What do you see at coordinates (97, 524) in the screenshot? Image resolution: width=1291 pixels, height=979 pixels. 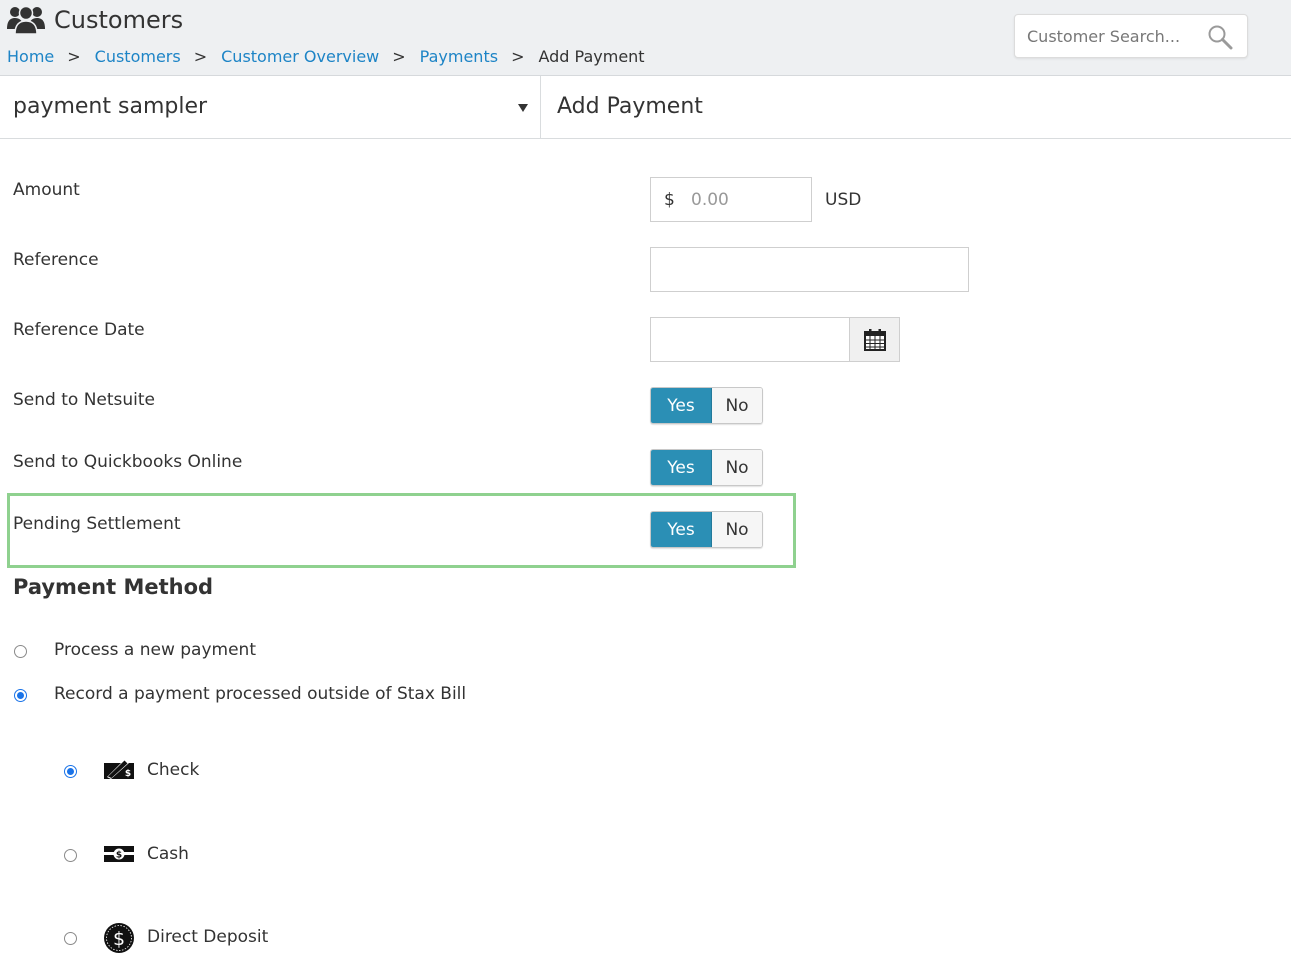 I see `pending-settlement-label: Pending Settlement` at bounding box center [97, 524].